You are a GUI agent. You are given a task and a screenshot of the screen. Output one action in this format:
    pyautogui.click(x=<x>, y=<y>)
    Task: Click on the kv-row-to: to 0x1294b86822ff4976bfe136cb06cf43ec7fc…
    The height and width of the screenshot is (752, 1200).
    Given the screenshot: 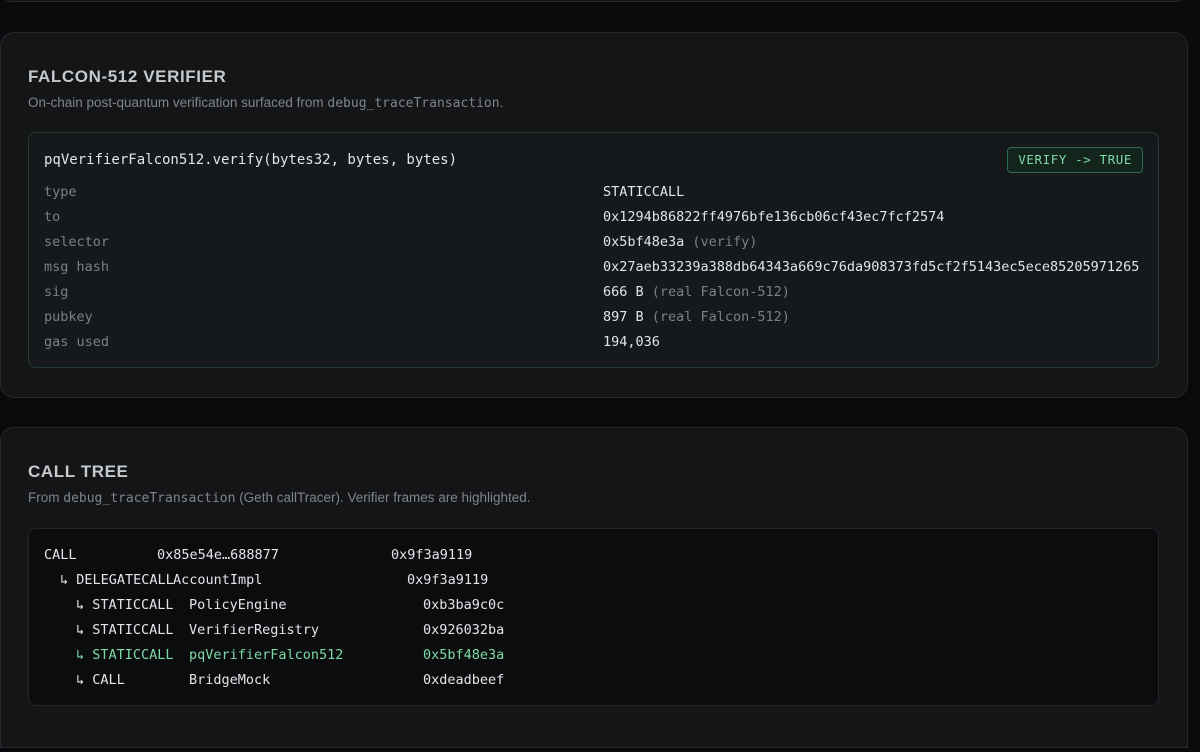 What is the action you would take?
    pyautogui.click(x=594, y=219)
    